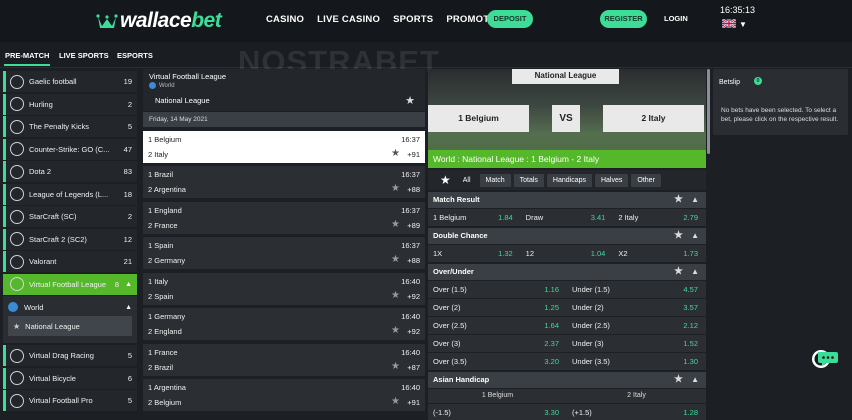  What do you see at coordinates (567, 236) in the screenshot?
I see `market-header: Double Chance ★ ▲` at bounding box center [567, 236].